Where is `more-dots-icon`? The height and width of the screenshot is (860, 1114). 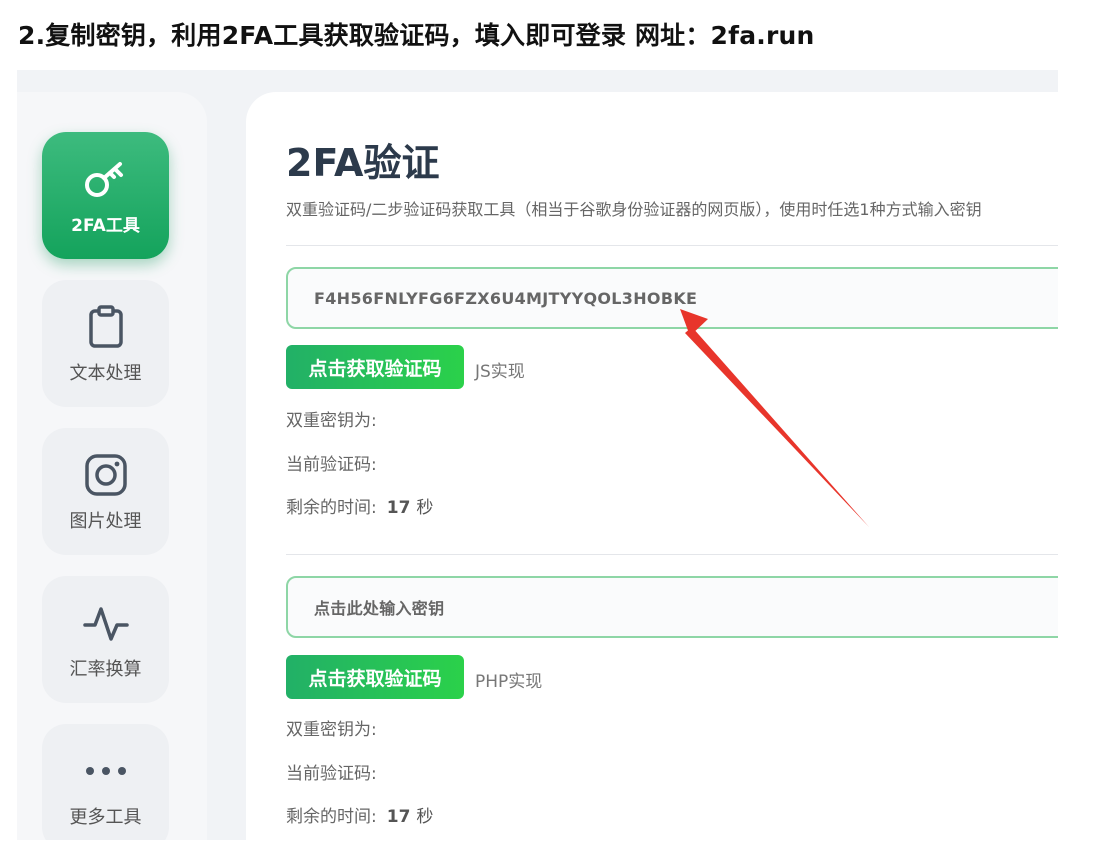 more-dots-icon is located at coordinates (106, 771).